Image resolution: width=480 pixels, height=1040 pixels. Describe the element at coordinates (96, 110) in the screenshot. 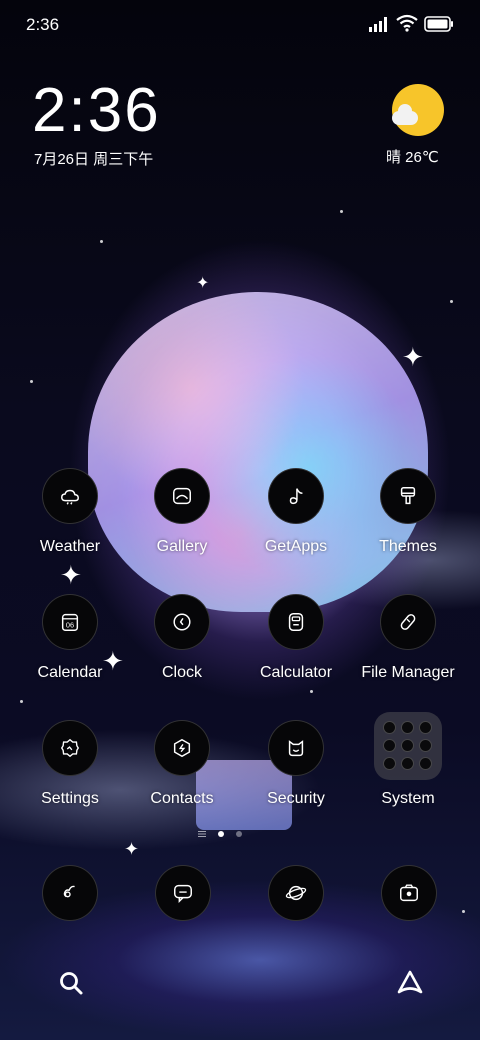

I see `clock-widget-time: 2:36` at that location.